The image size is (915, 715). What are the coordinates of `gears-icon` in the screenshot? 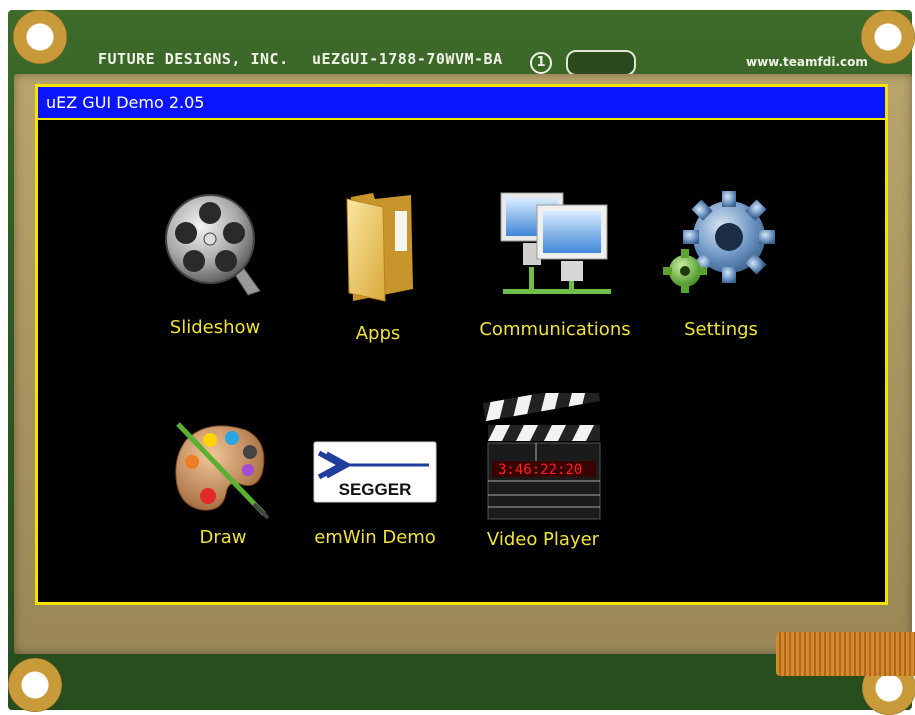 It's located at (719, 242).